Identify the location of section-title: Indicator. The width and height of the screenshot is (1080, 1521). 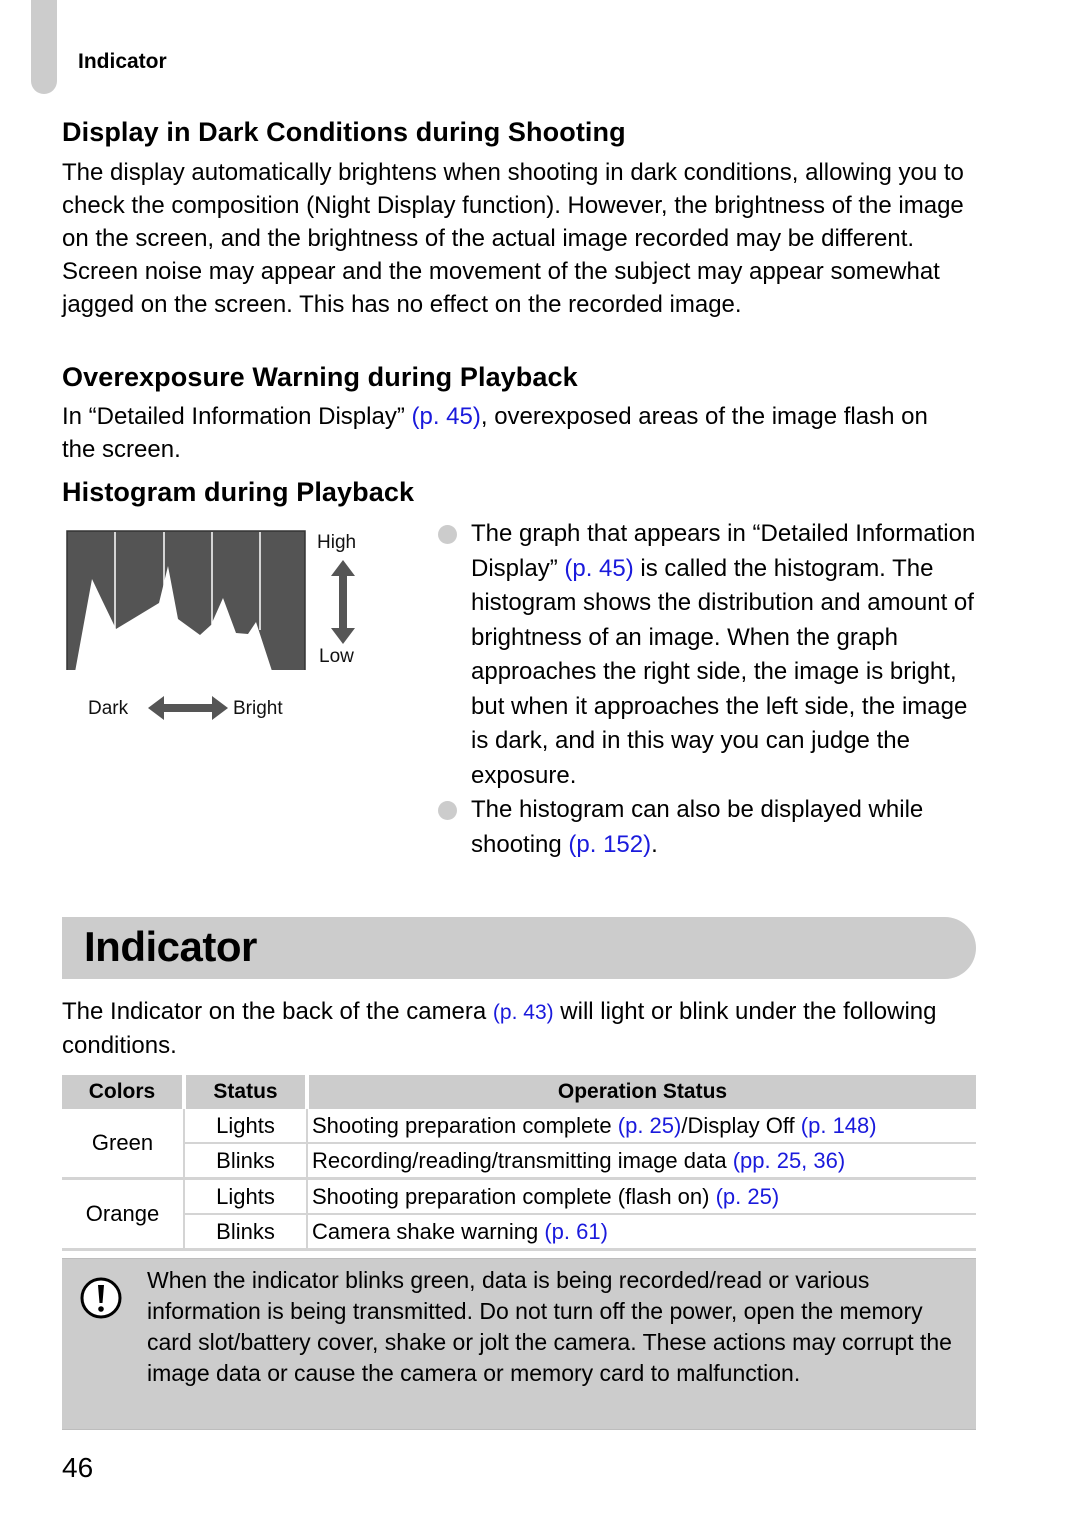
(170, 946).